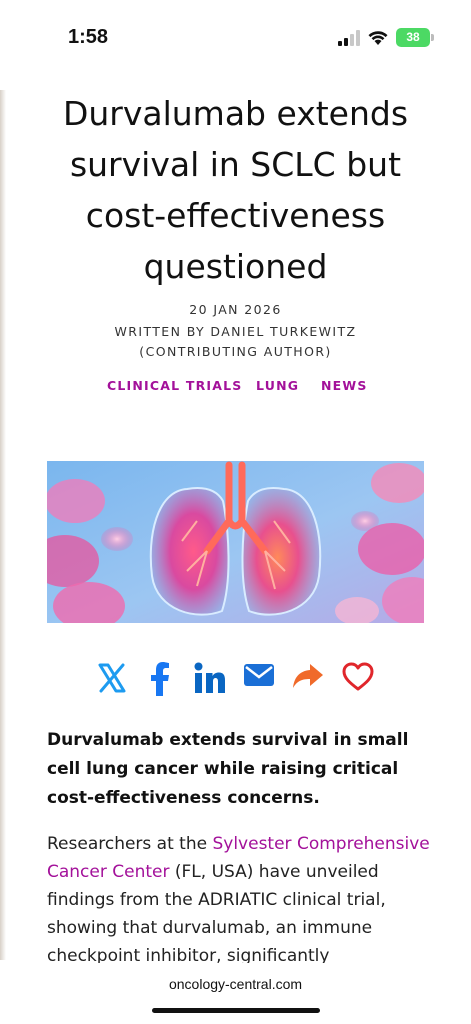 This screenshot has width=471, height=1024. I want to click on category-clinical-trials: CLINICAL TRIALS, so click(175, 385).